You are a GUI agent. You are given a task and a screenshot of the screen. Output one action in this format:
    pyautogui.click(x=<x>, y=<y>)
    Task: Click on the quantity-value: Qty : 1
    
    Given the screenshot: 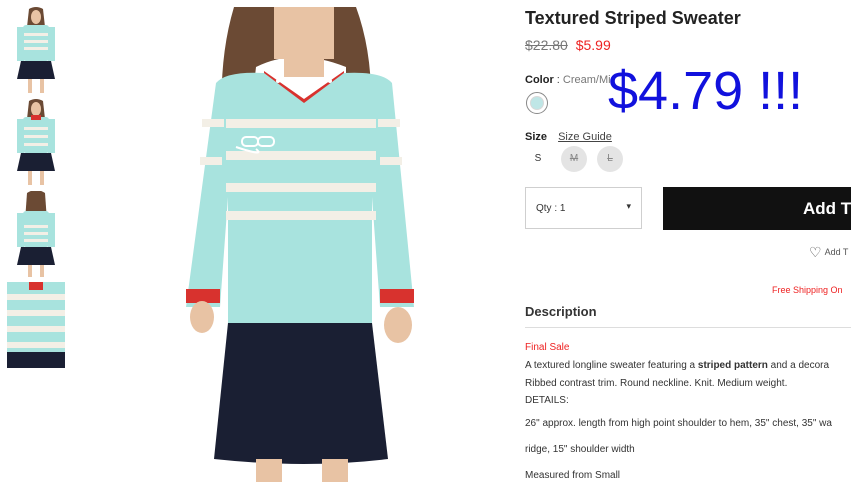 What is the action you would take?
    pyautogui.click(x=551, y=208)
    